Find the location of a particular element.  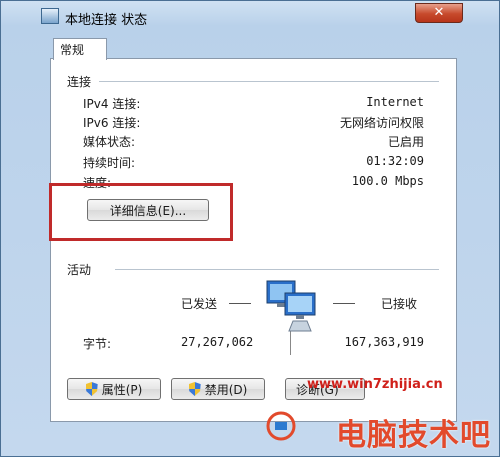

bytes-label: 字节: is located at coordinates (97, 344).